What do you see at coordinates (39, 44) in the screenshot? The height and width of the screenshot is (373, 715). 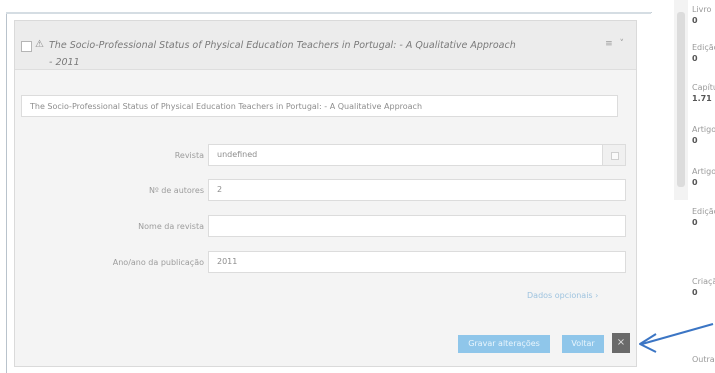 I see `warning-icon: ⚠` at bounding box center [39, 44].